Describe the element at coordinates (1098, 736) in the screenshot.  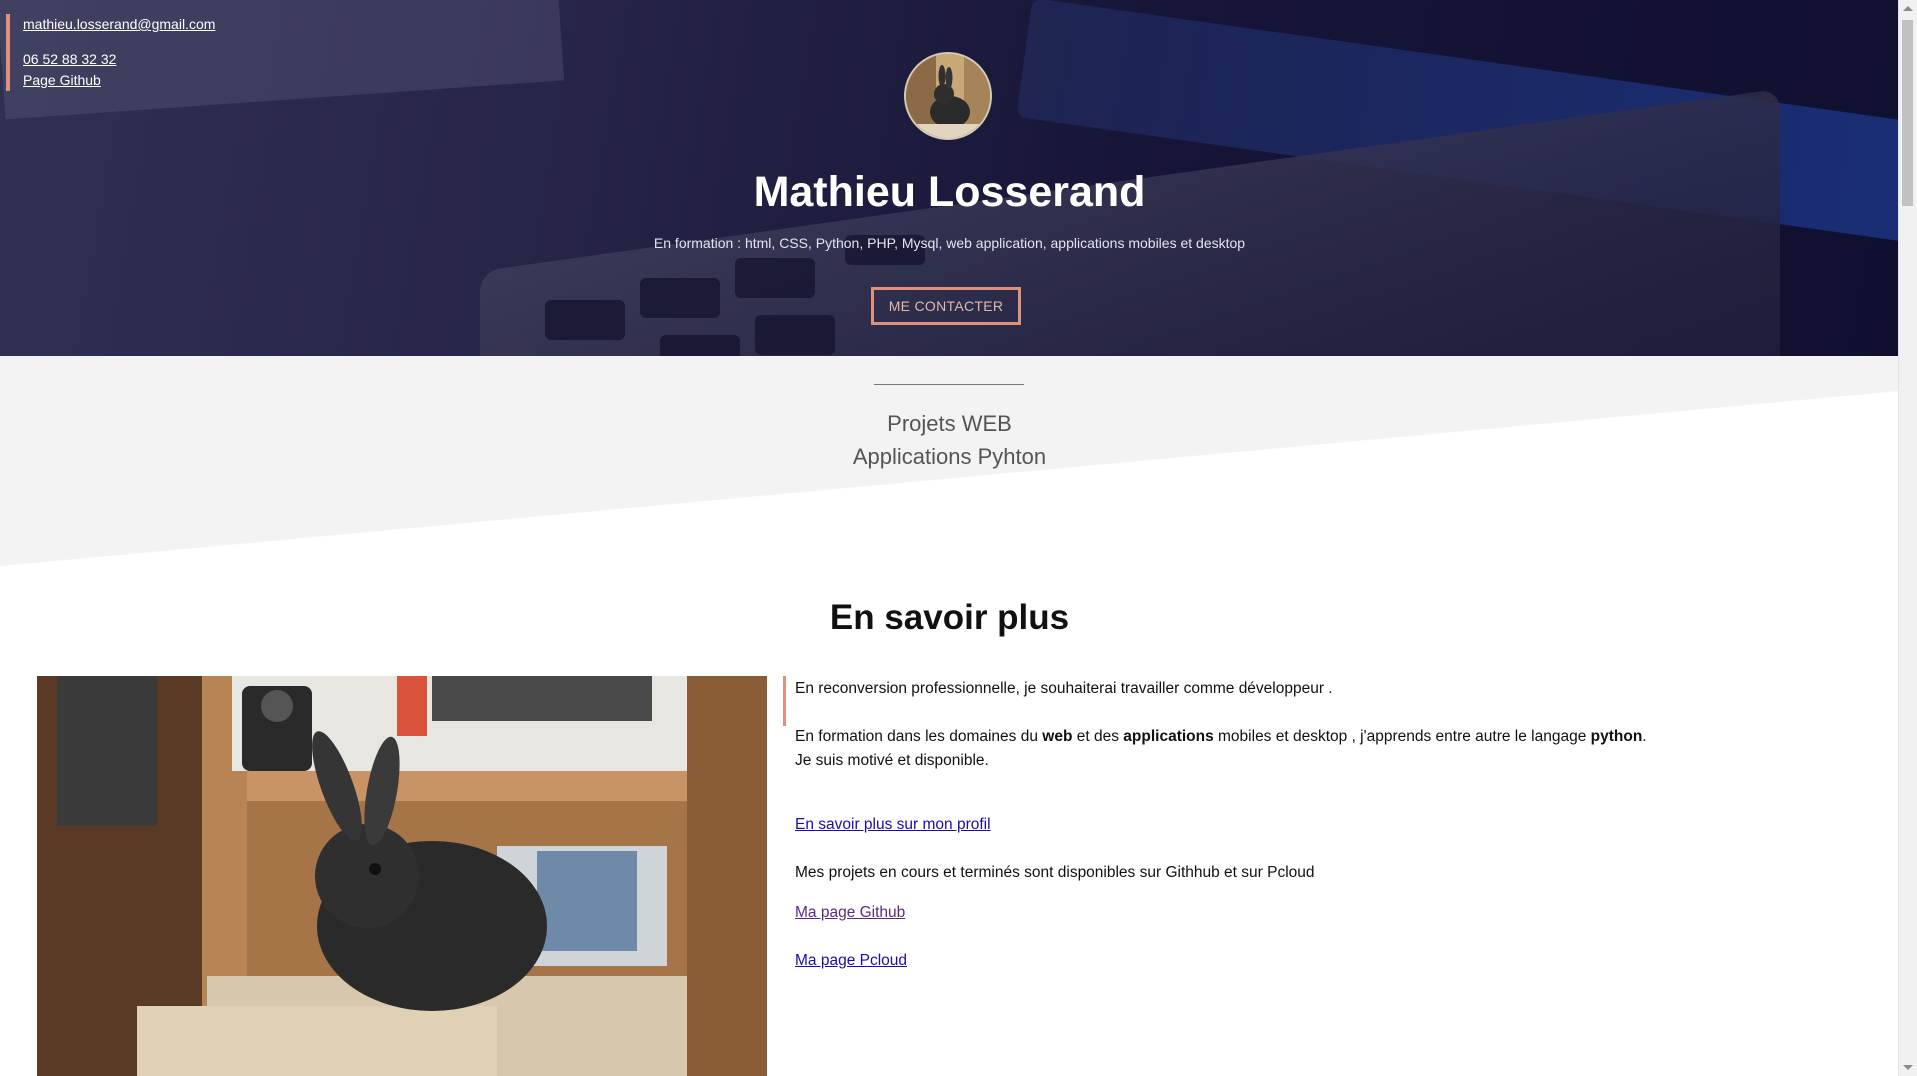
I see `about-training-mid: et des` at that location.